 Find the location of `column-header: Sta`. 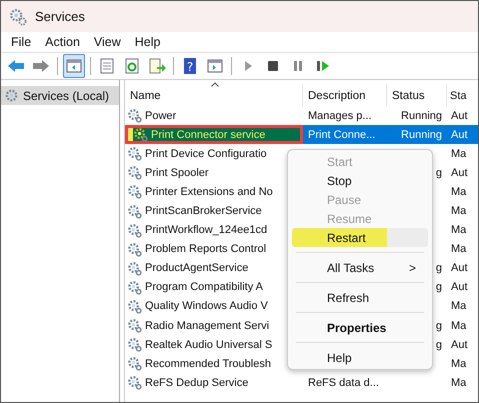

column-header: Sta is located at coordinates (462, 95).